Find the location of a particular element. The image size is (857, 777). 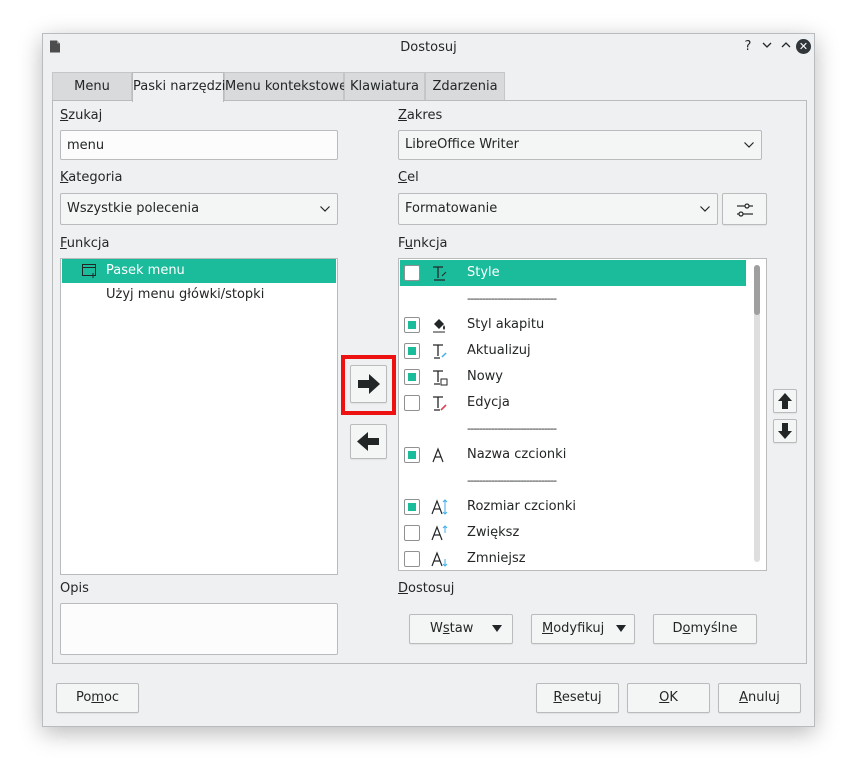

tab-toolbars: Paski narzędzi is located at coordinates (178, 87).